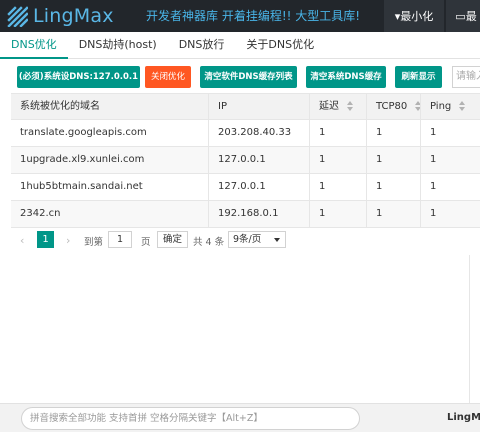  I want to click on domain-cell: 2342.cn, so click(40, 213).